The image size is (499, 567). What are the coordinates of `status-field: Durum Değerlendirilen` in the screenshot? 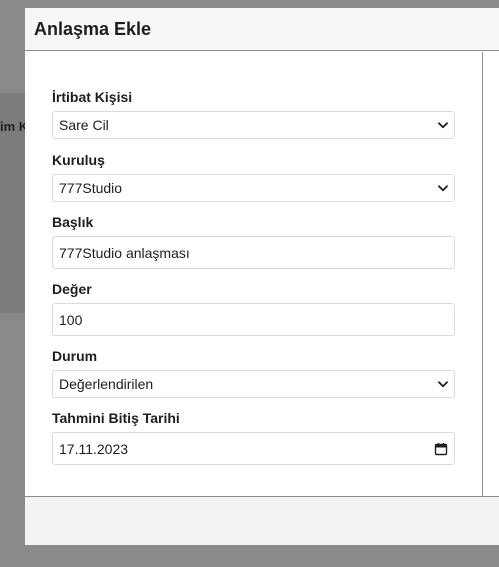 It's located at (253, 373).